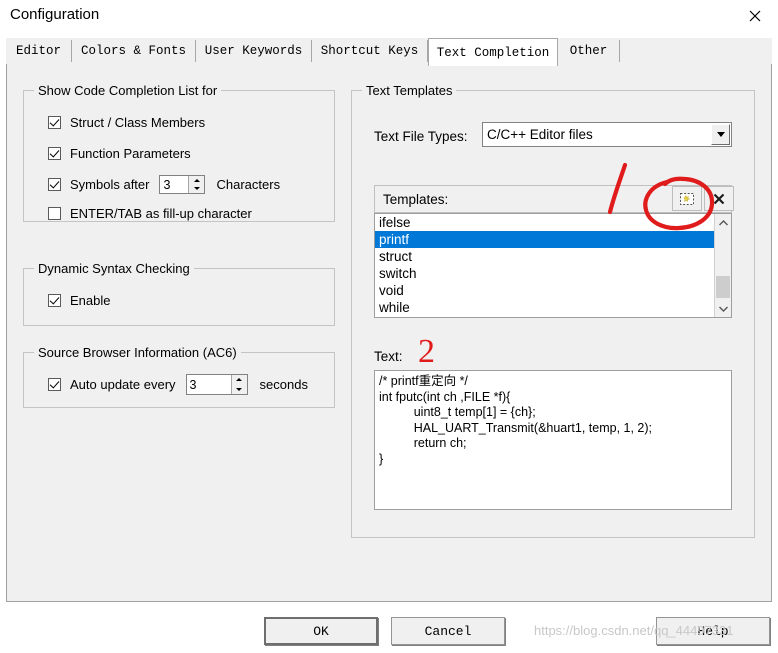  I want to click on delete-template-button, so click(719, 198).